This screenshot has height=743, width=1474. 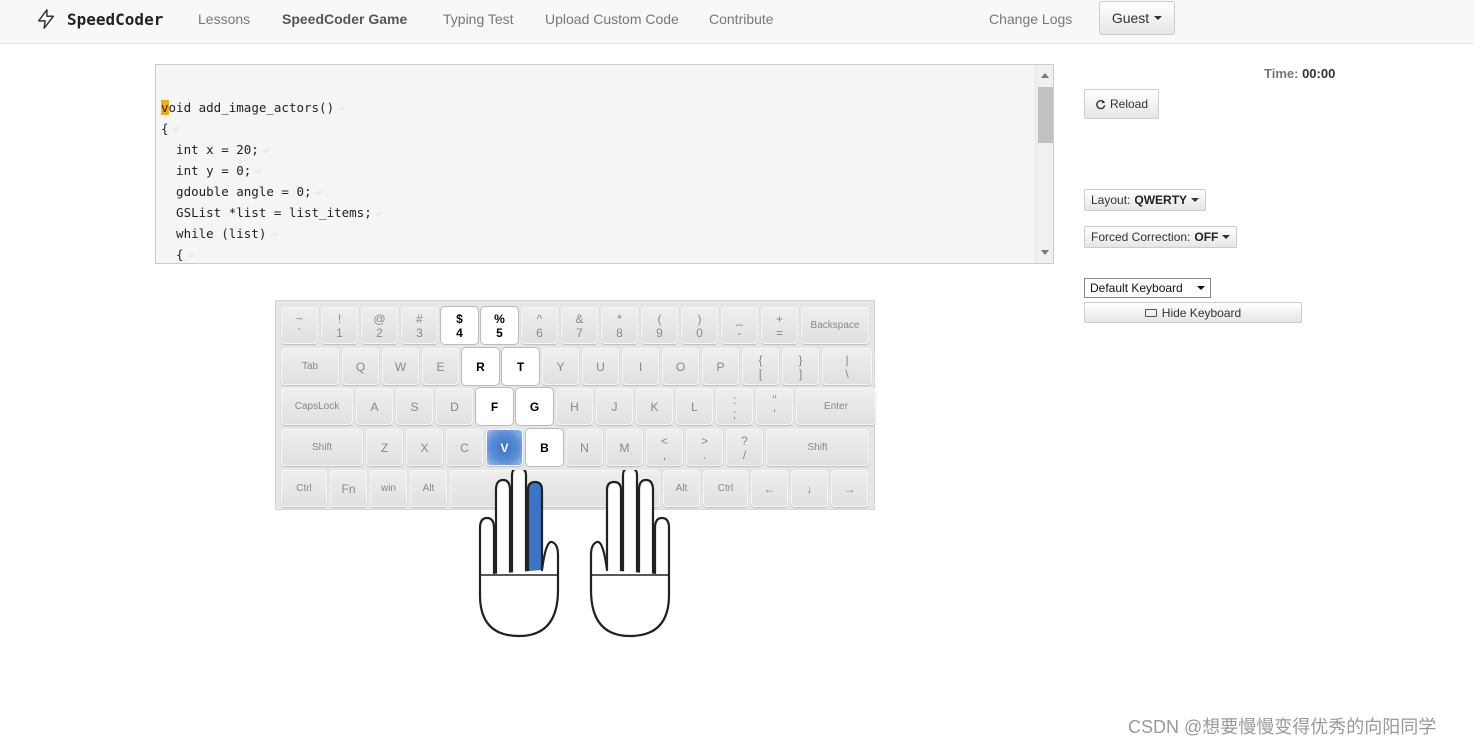 I want to click on key-l: L, so click(x=694, y=406).